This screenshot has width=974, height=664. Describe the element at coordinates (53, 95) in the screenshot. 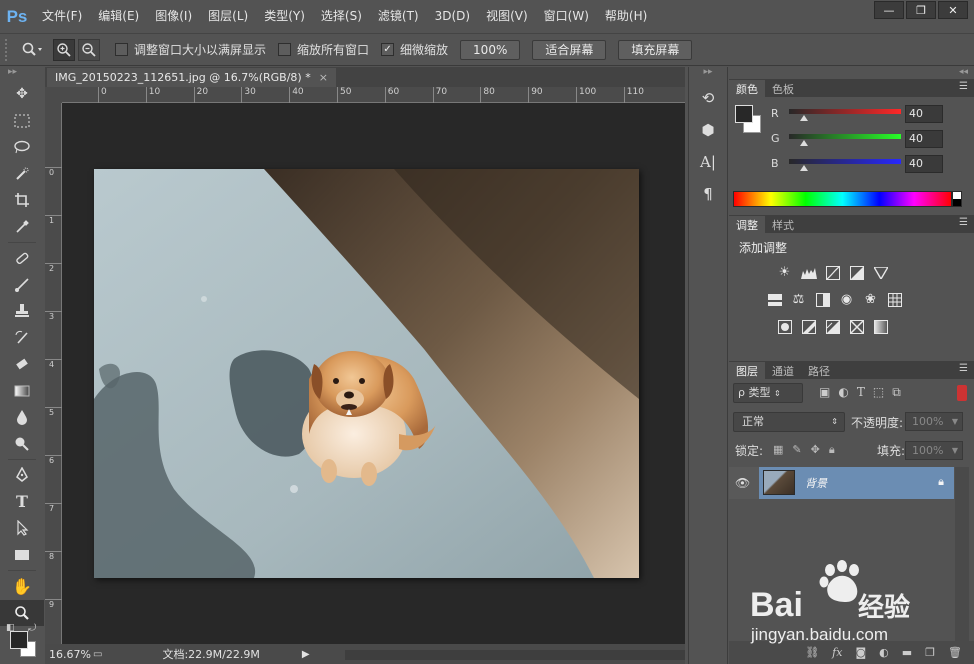

I see `ruler-origin` at that location.